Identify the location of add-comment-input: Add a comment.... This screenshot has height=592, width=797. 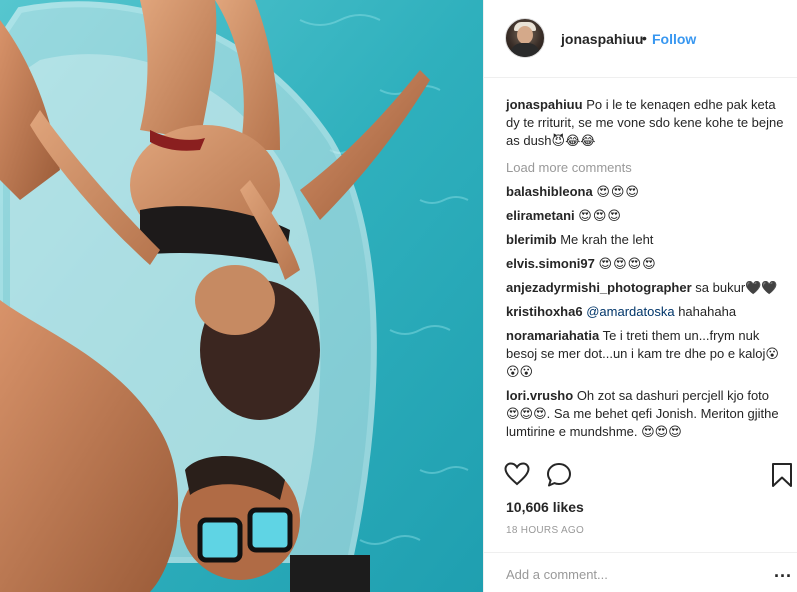
(557, 574).